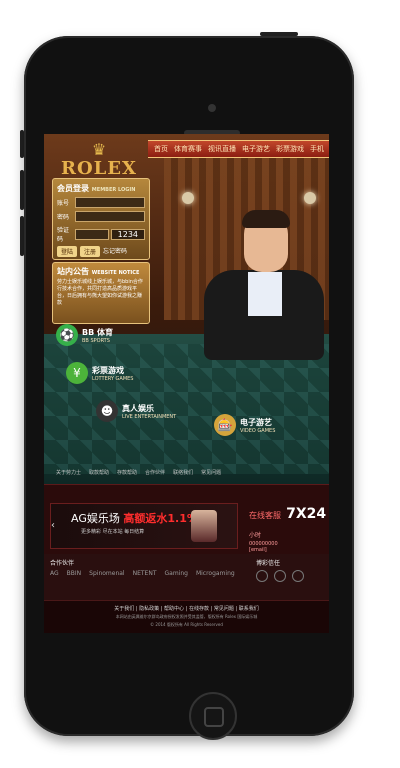 The width and height of the screenshot is (400, 768). Describe the element at coordinates (212, 108) in the screenshot. I see `camera-icon` at that location.